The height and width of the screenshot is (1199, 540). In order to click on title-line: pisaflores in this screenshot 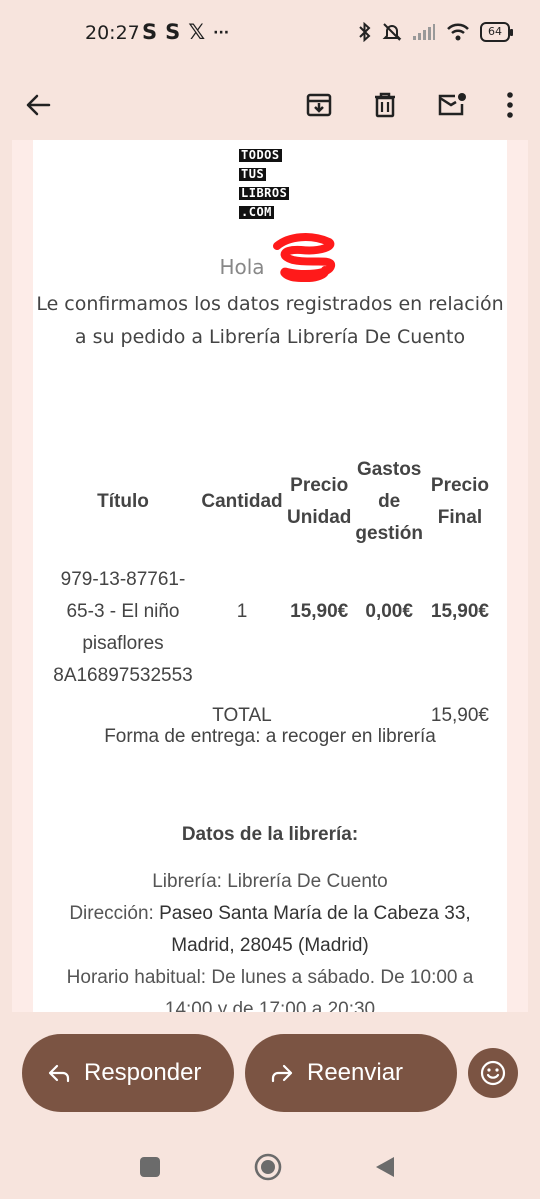, I will do `click(123, 643)`.